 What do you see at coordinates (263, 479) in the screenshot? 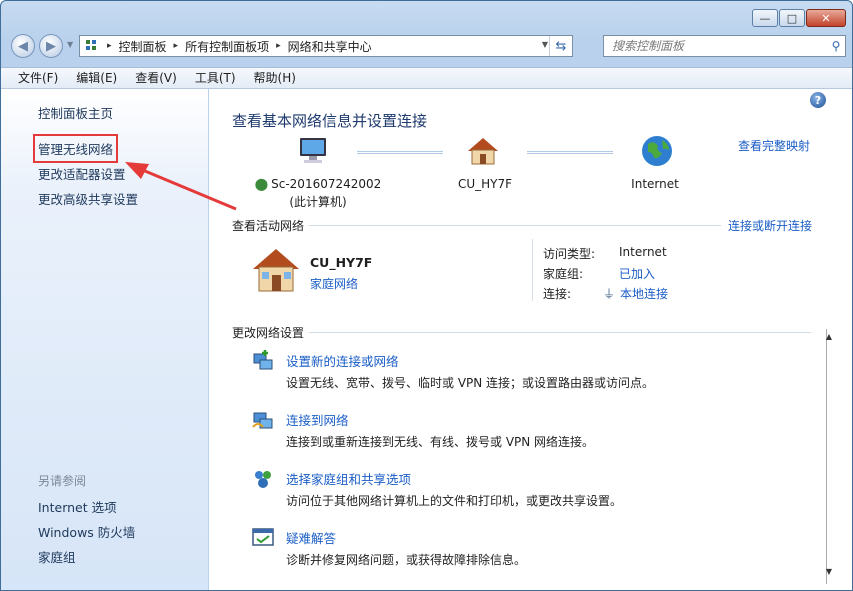
I see `homegroup-sharing-icon` at bounding box center [263, 479].